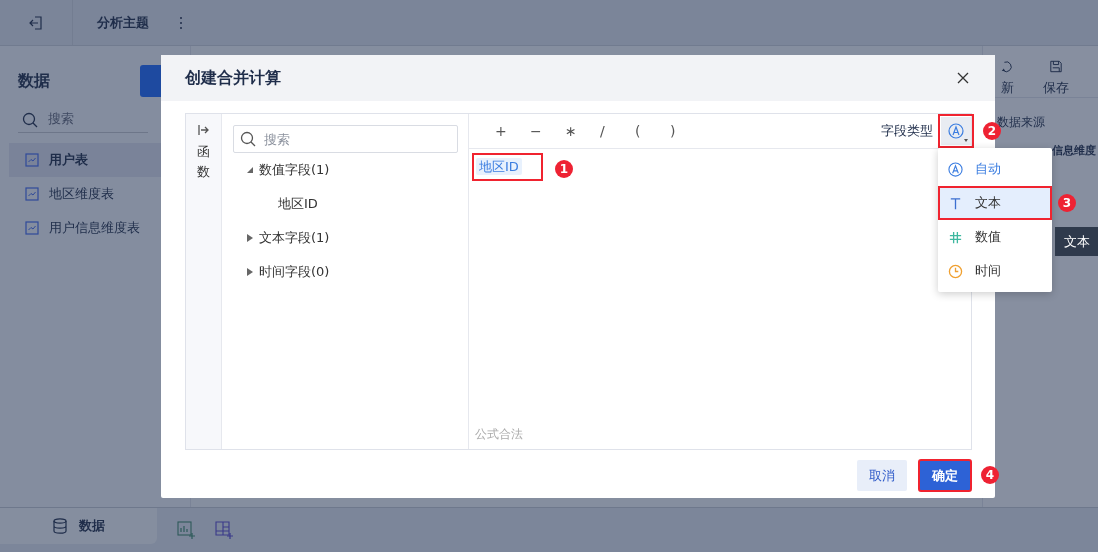  Describe the element at coordinates (36, 22) in the screenshot. I see `exit-icon` at that location.